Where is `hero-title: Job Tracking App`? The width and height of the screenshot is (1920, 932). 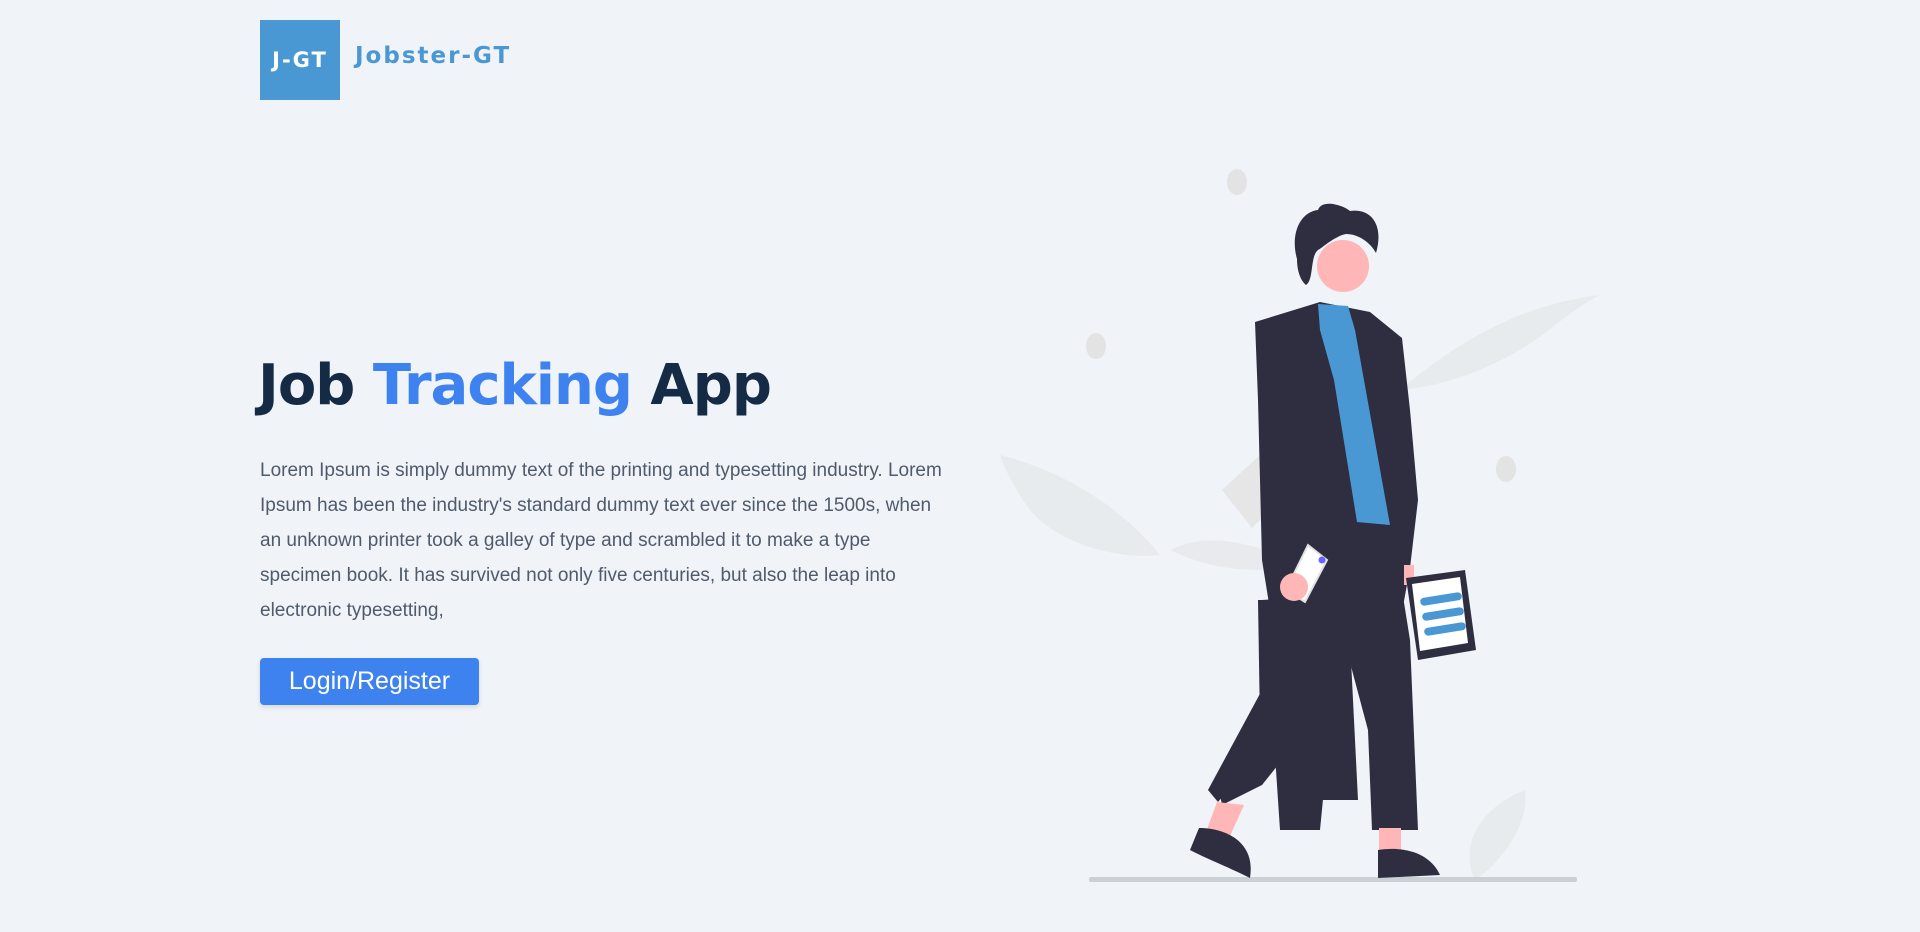
hero-title: Job Tracking App is located at coordinates (515, 386).